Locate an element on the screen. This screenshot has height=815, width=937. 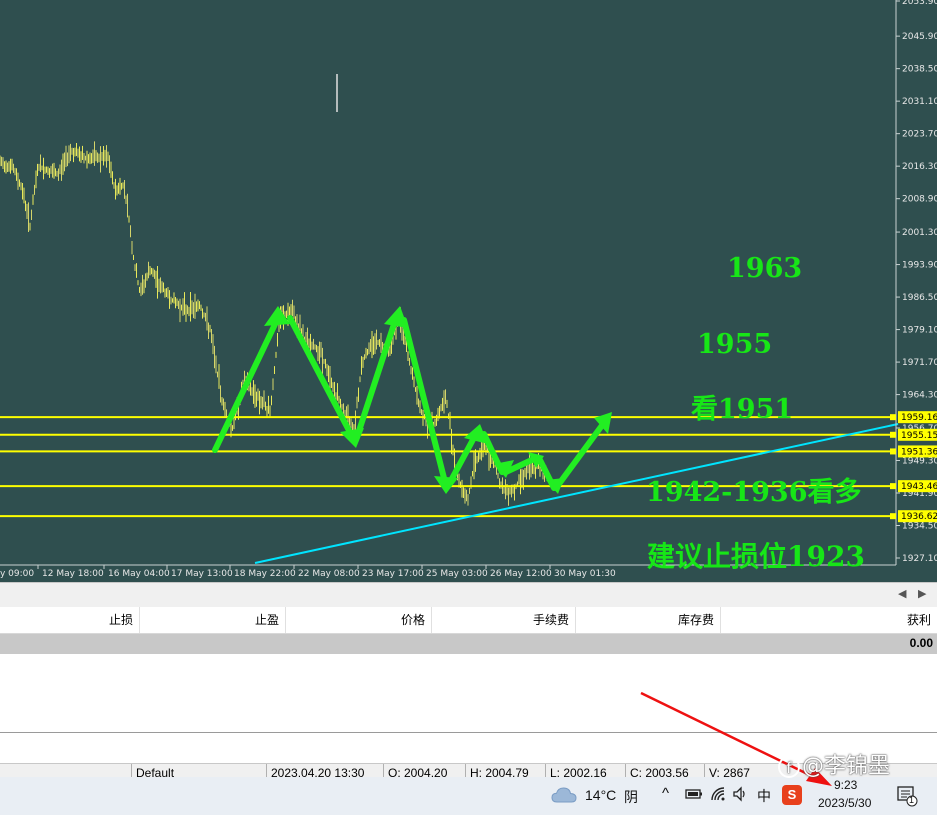
status-high: H: 2004.79 is located at coordinates (497, 771).